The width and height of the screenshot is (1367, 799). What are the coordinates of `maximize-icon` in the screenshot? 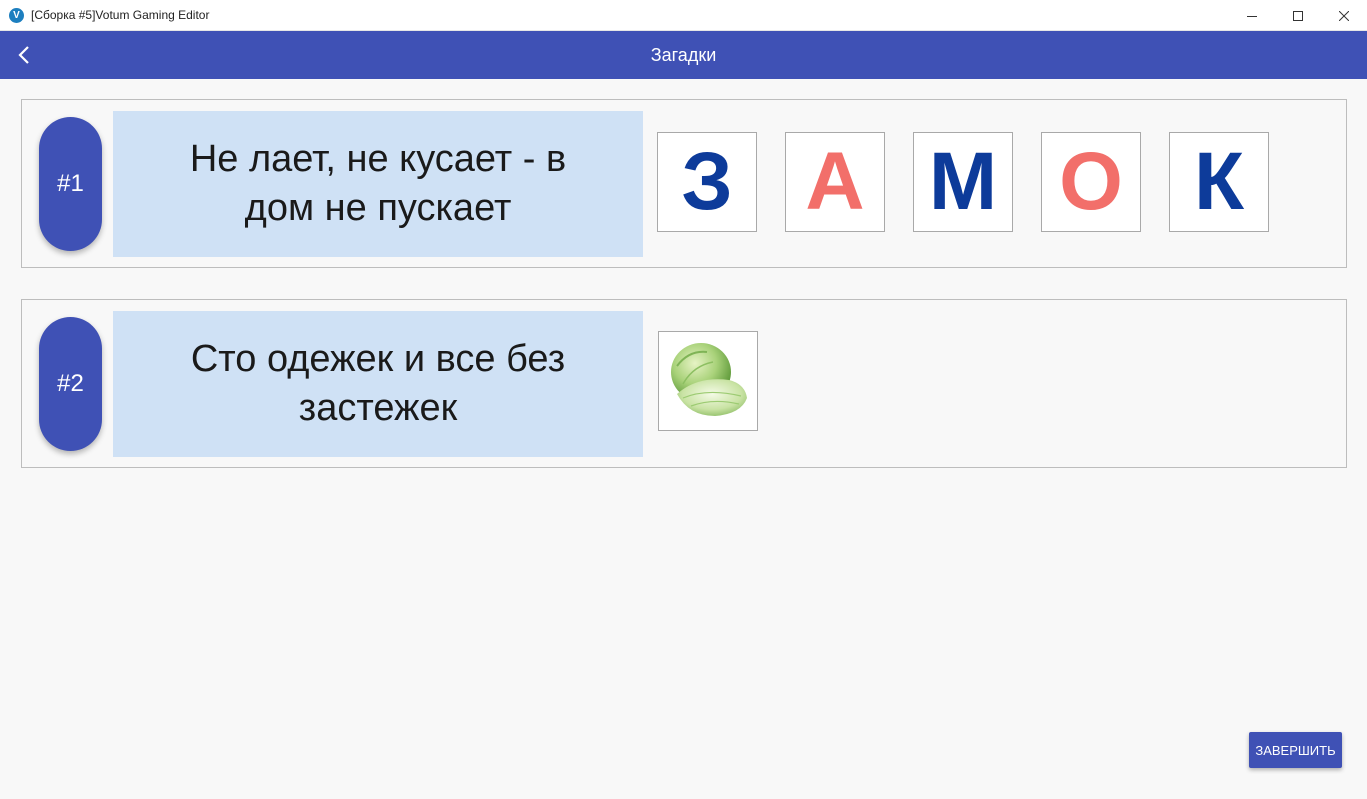 It's located at (1298, 15).